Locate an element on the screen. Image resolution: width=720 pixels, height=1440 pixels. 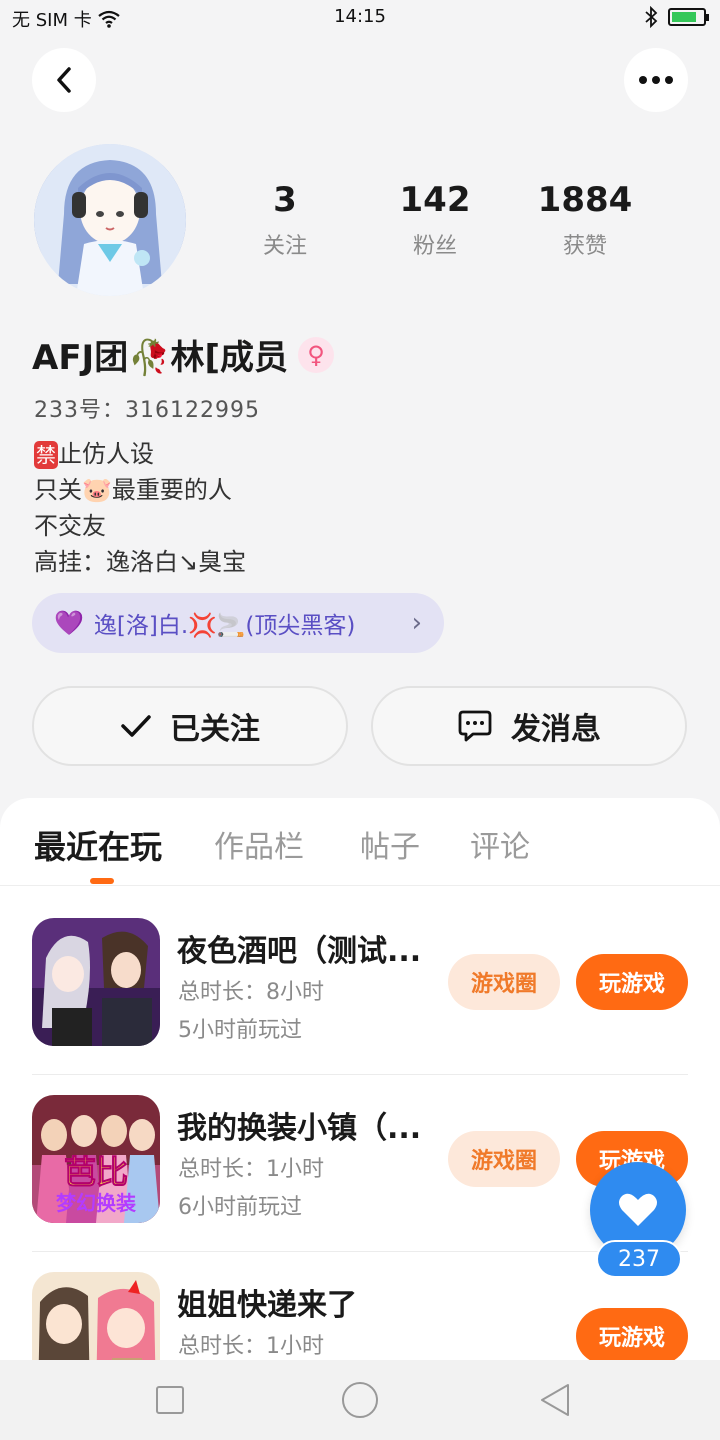
message-button-label: 发消息 is located at coordinates (556, 729).